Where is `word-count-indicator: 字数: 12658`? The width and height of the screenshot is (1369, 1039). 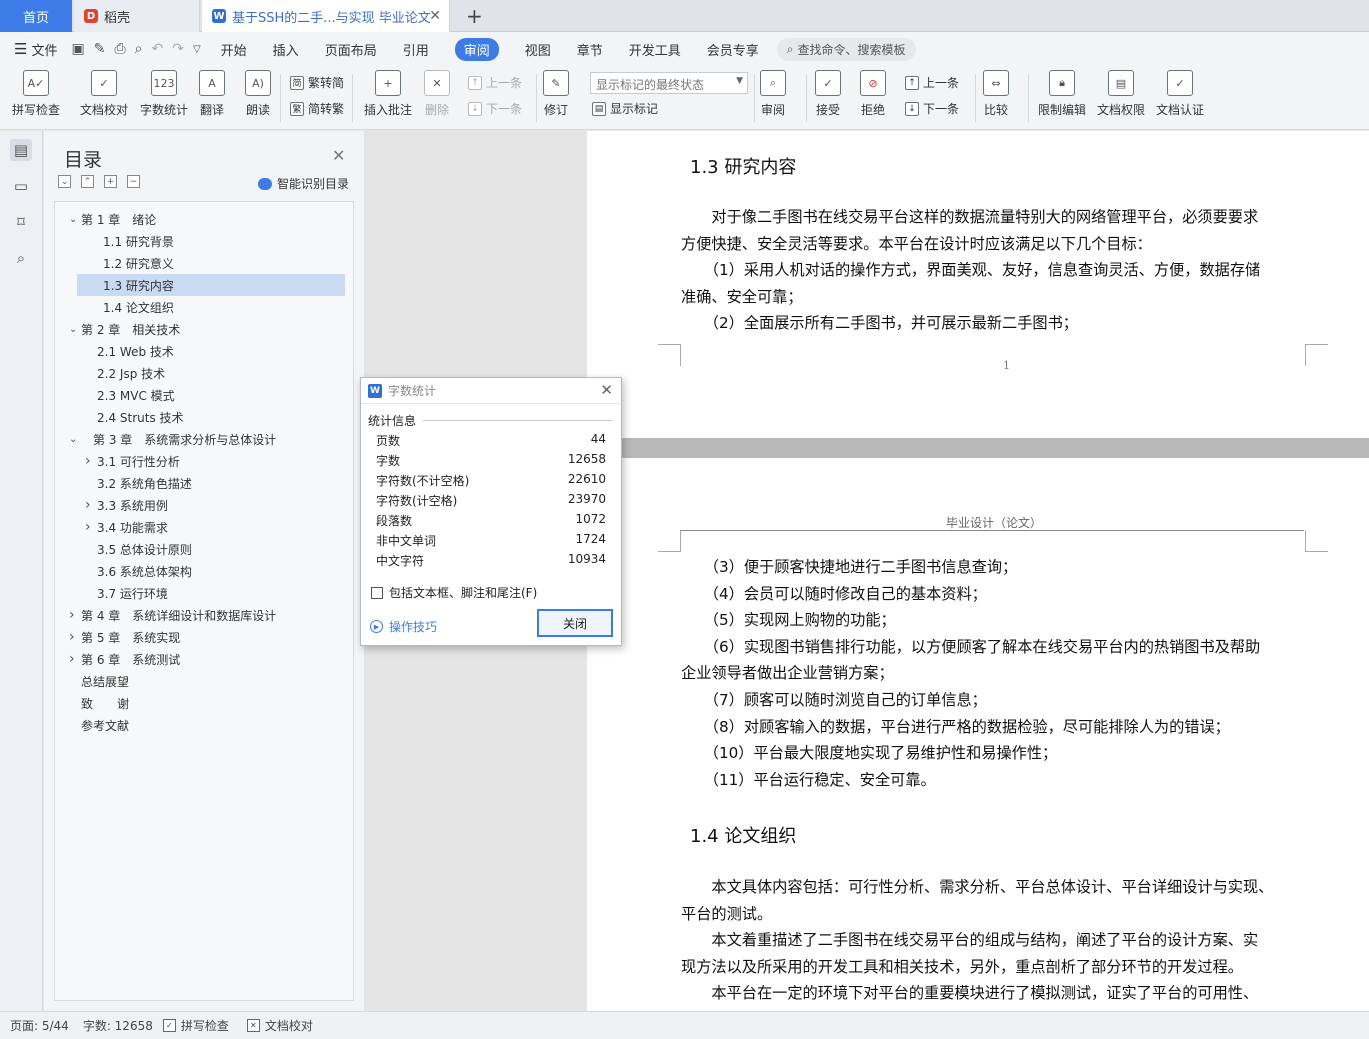
word-count-indicator: 字数: 12658 is located at coordinates (118, 1025).